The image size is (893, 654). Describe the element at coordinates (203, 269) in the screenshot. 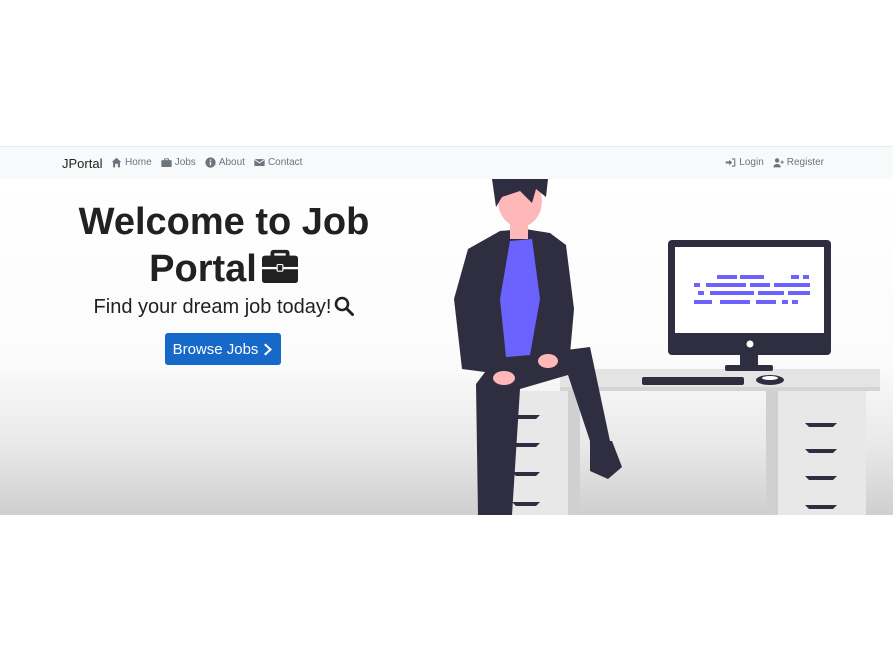

I see `hero-title-line2: Portal` at that location.